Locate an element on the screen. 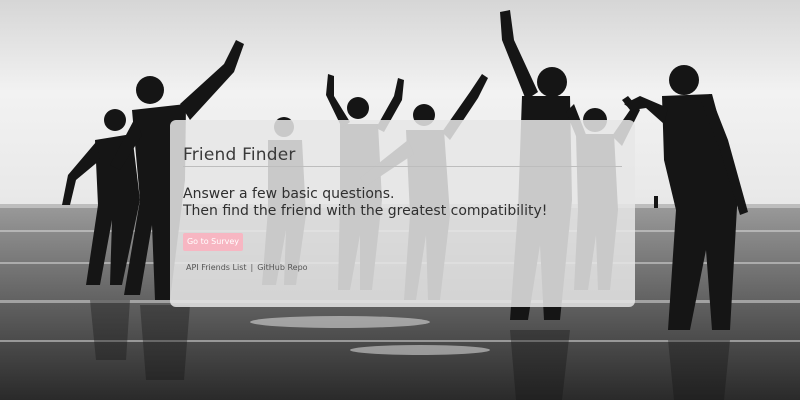  lead-line-1: Answer a few basic questions. is located at coordinates (289, 194).